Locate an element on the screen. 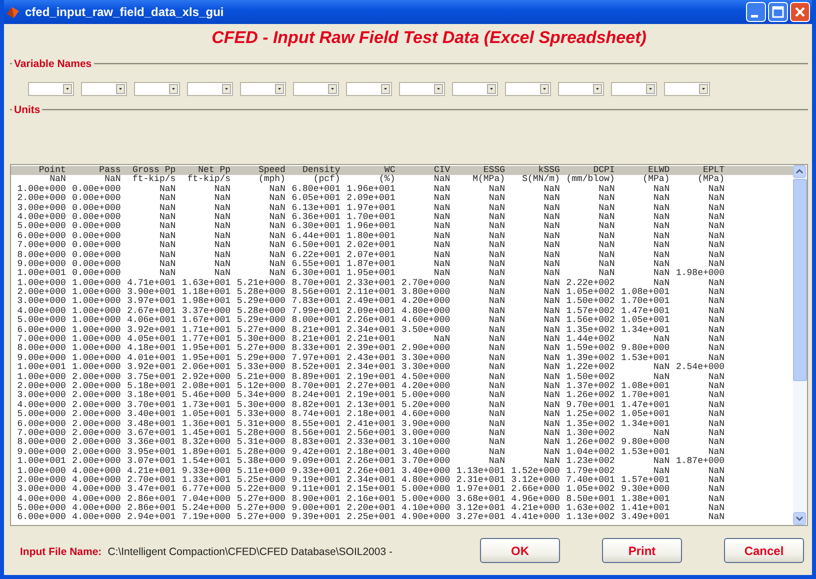 This screenshot has height=579, width=816. list-row: 1.00e+001 0.00e+000 NaN NaN NaN 6.30e+001 1.95e+001 NaN NaN NaN NaN NaN 1.98e+000 is located at coordinates (402, 274).